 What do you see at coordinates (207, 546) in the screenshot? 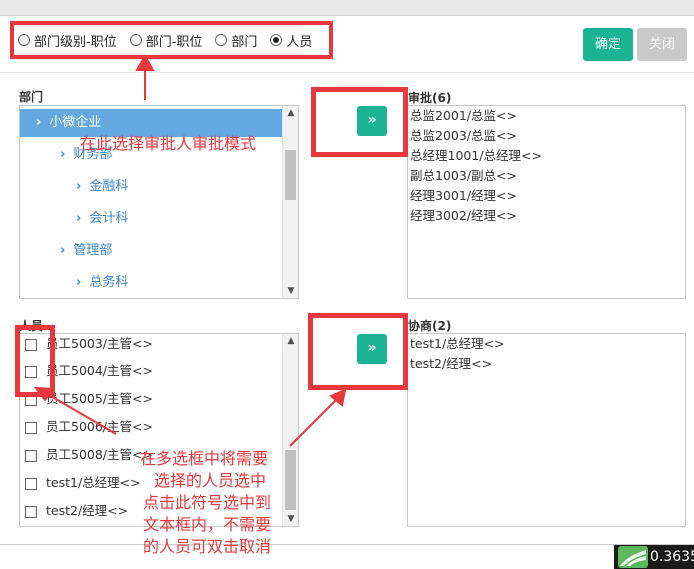
I see `annotation-line-5: 的人员可双击取消` at bounding box center [207, 546].